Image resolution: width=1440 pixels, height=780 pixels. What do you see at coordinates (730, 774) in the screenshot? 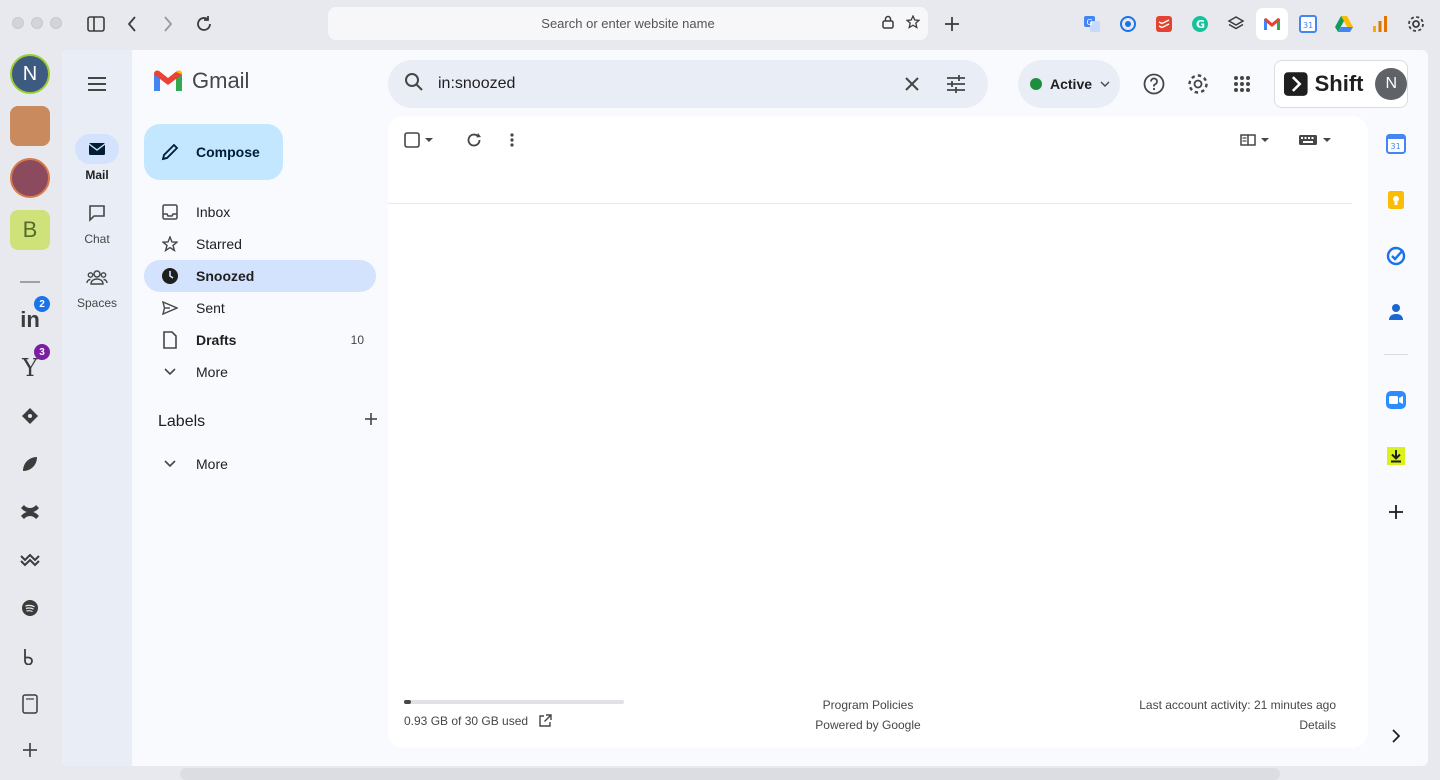
I see `window-bottom-shadow` at bounding box center [730, 774].